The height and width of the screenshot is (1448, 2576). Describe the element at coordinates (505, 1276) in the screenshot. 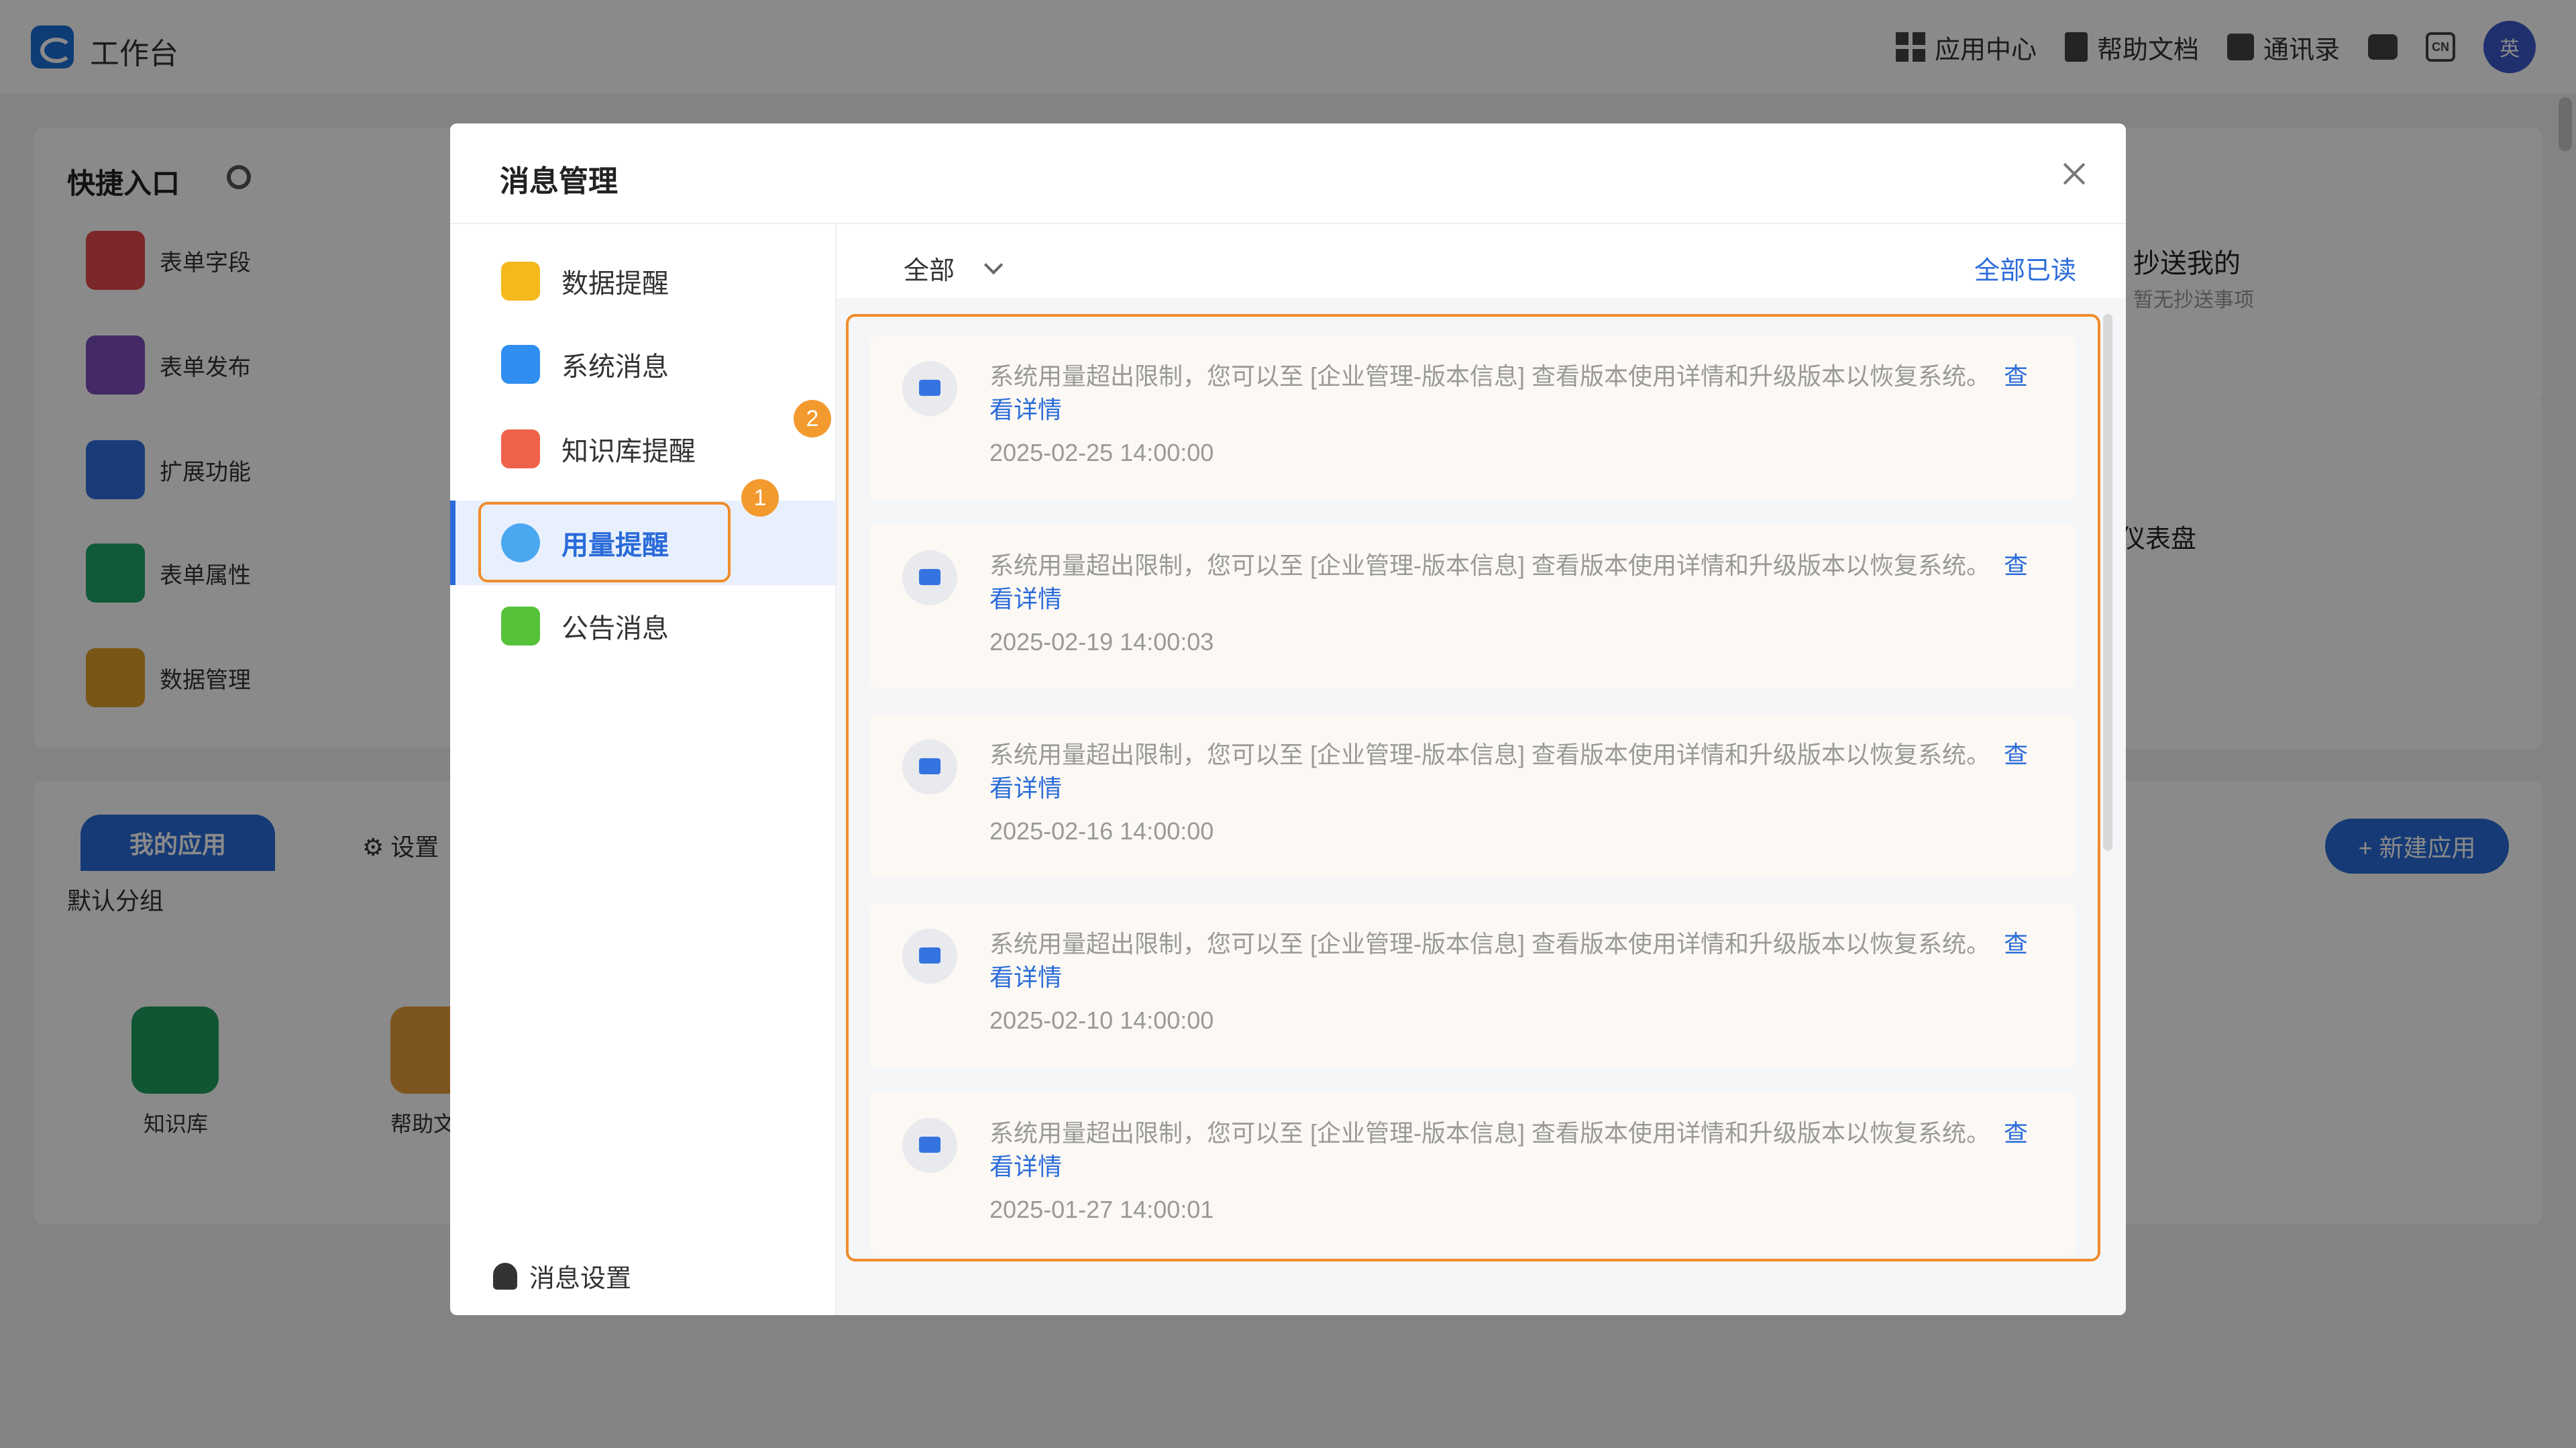

I see `bell-icon` at that location.